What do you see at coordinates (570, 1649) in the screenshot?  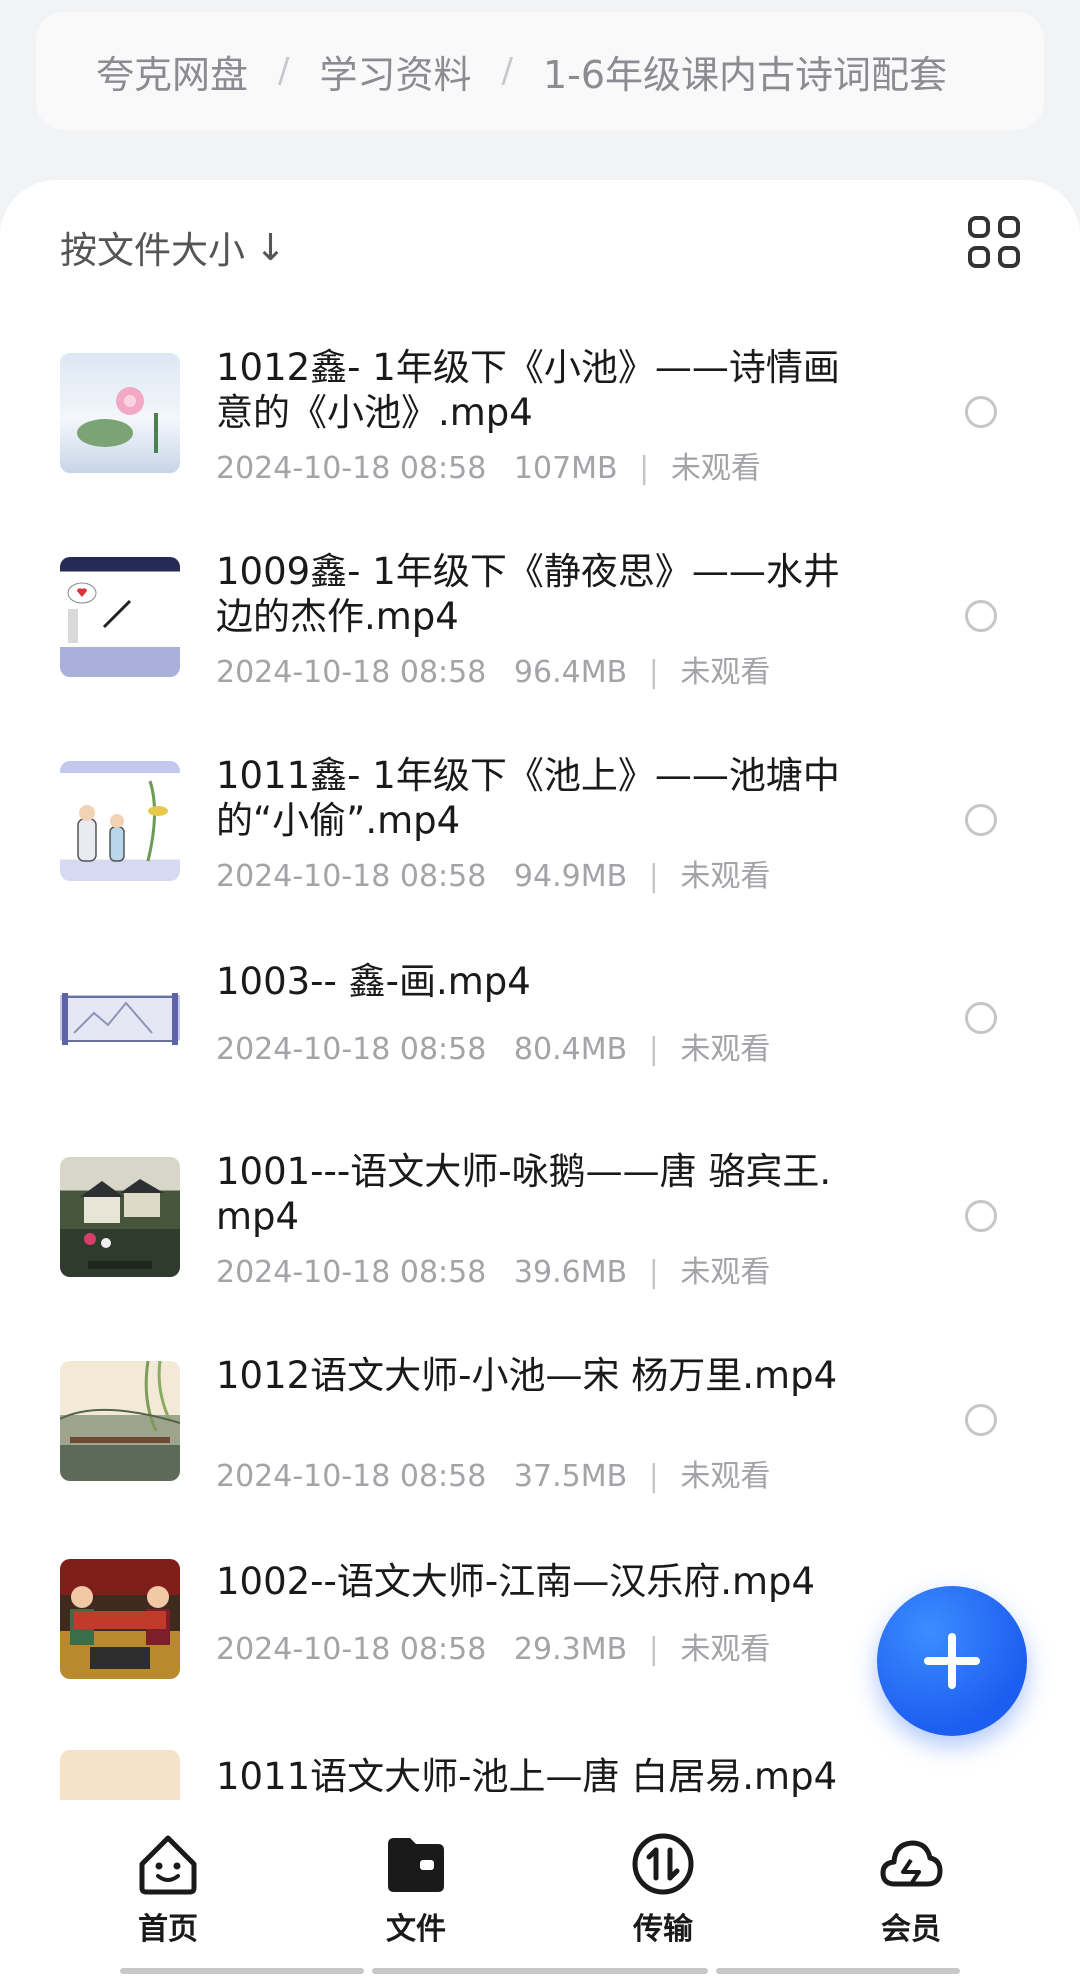 I see `file-size: 29.3MB` at bounding box center [570, 1649].